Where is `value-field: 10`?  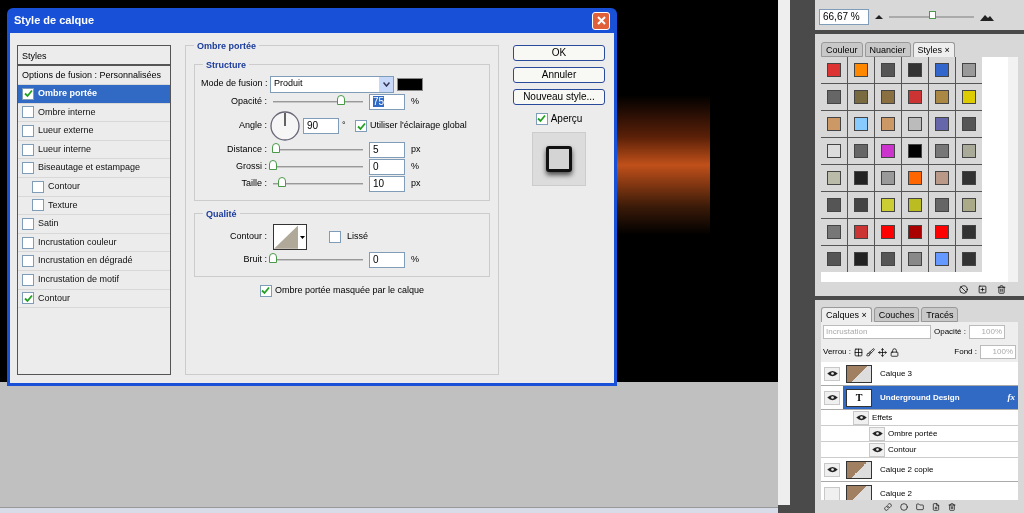
value-field: 10 is located at coordinates (387, 183).